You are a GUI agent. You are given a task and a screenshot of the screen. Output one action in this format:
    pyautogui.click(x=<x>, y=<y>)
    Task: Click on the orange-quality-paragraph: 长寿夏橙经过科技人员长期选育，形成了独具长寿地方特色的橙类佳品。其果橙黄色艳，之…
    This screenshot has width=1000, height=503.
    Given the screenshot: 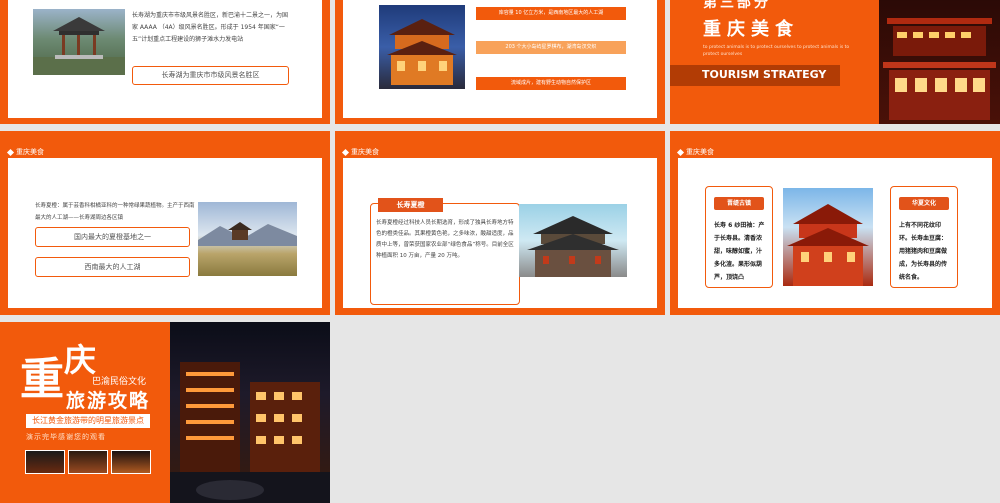 What is the action you would take?
    pyautogui.click(x=445, y=239)
    